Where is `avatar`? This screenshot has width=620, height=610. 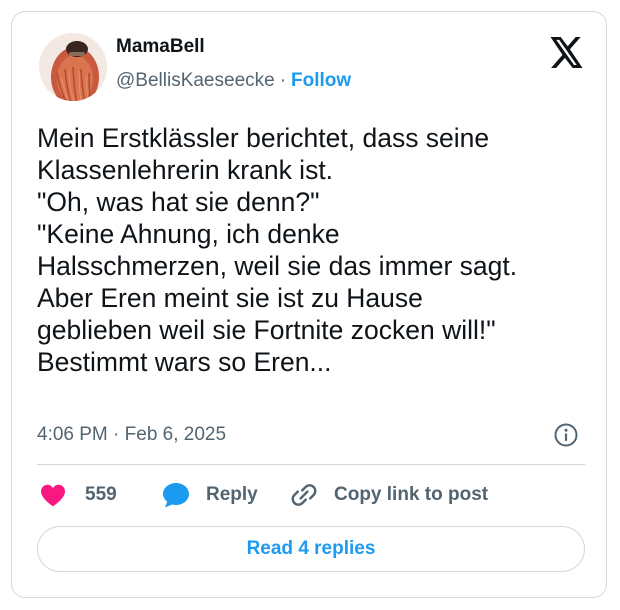 avatar is located at coordinates (73, 67).